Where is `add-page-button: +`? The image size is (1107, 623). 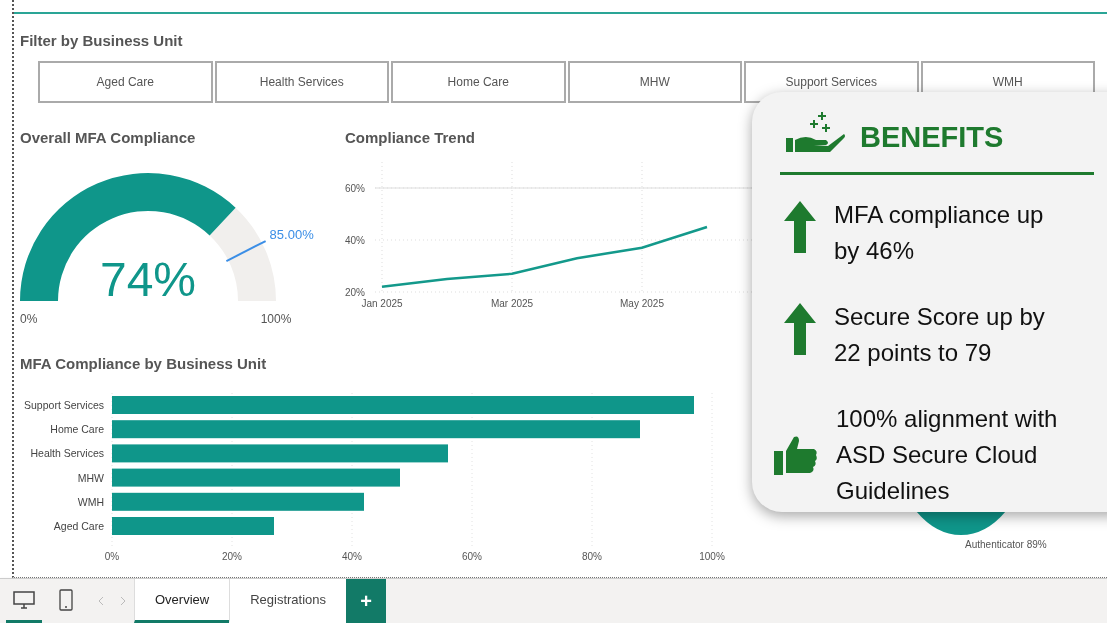 add-page-button: + is located at coordinates (366, 601).